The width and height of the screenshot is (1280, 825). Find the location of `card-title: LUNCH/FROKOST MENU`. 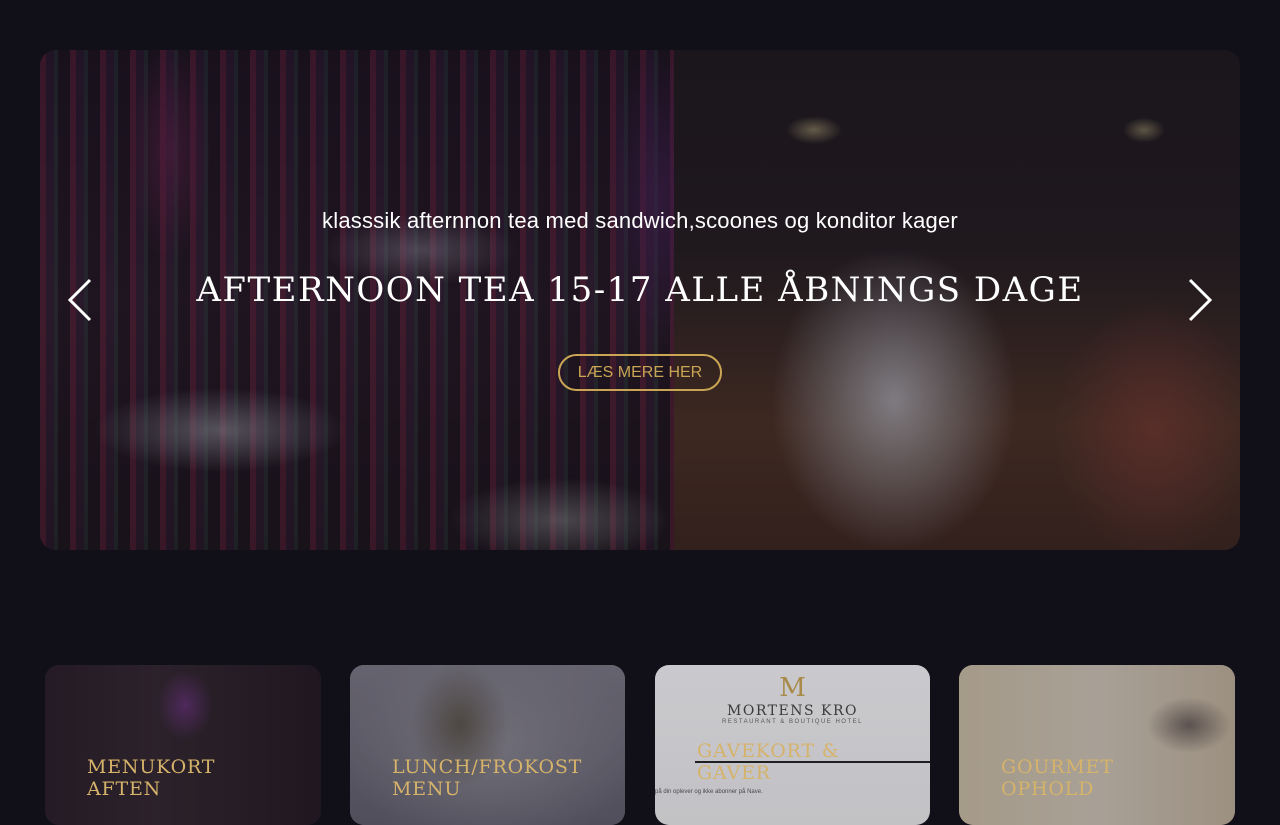

card-title: LUNCH/FROKOST MENU is located at coordinates (487, 778).